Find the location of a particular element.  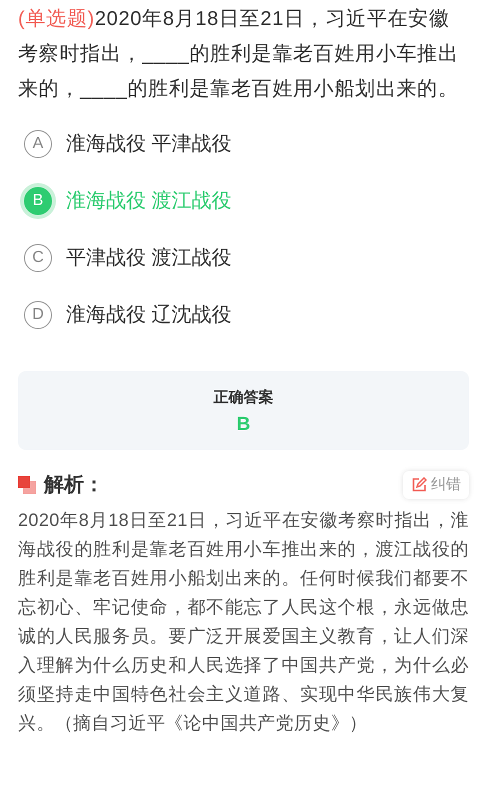

option-letter: D is located at coordinates (38, 314).